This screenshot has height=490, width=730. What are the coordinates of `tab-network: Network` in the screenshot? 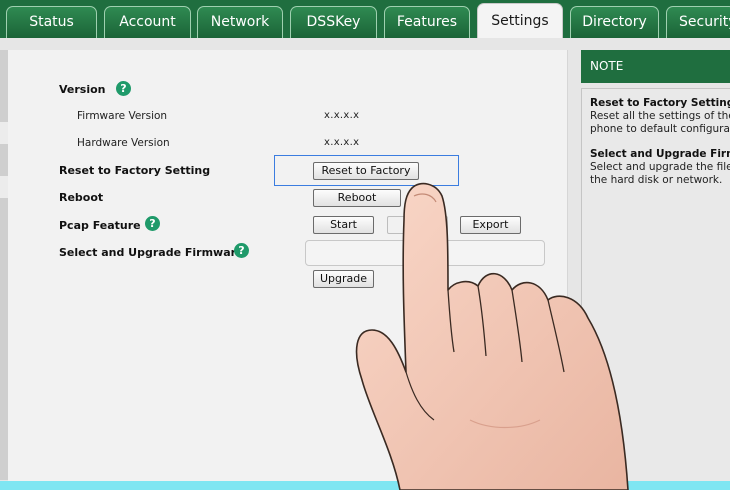 It's located at (240, 22).